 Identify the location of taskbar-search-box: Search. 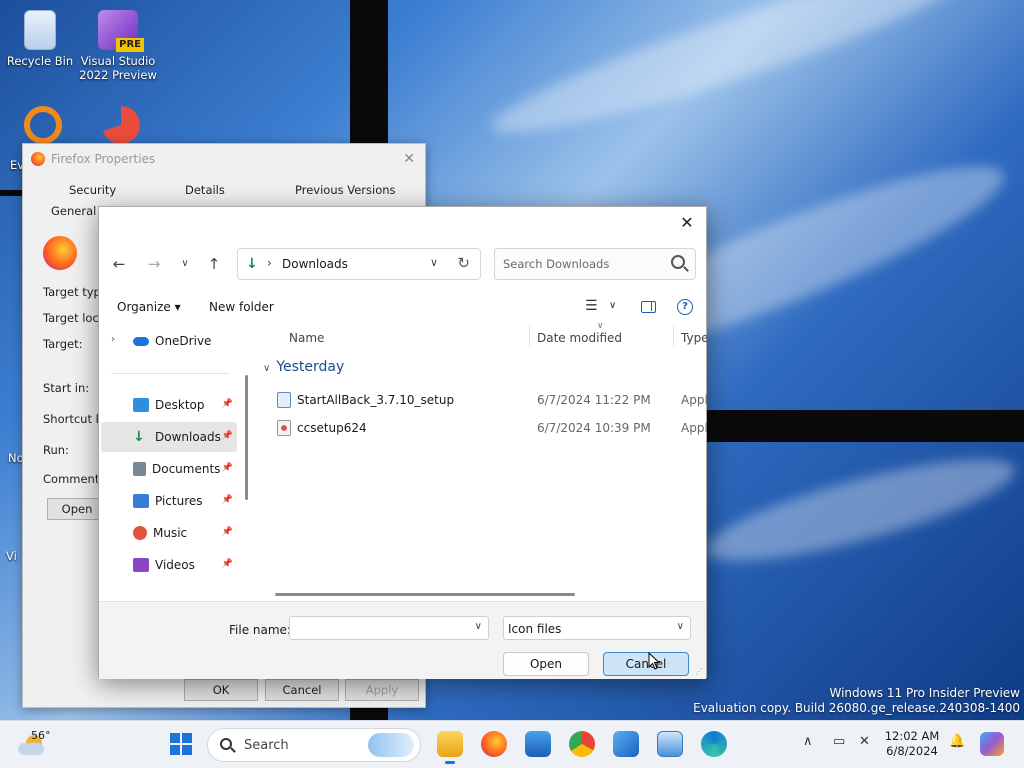
(314, 745).